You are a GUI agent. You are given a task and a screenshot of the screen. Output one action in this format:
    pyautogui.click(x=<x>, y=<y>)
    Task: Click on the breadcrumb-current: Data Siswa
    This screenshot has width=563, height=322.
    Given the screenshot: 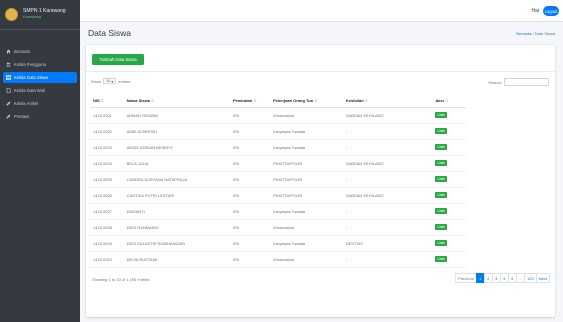 What is the action you would take?
    pyautogui.click(x=544, y=33)
    